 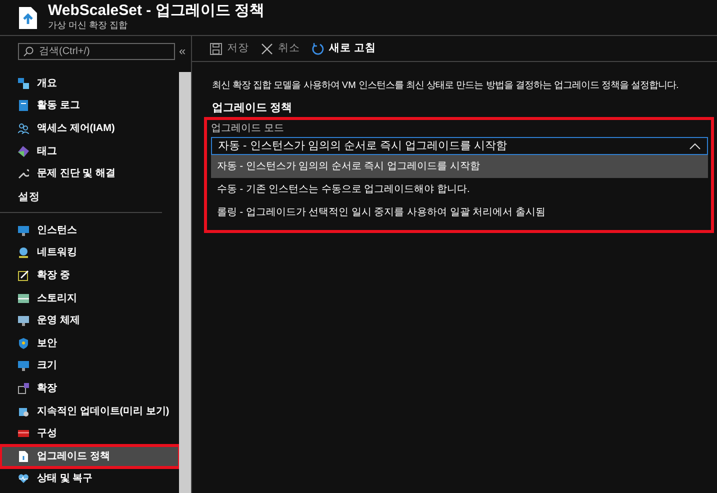 What do you see at coordinates (23, 434) in the screenshot?
I see `card-icon` at bounding box center [23, 434].